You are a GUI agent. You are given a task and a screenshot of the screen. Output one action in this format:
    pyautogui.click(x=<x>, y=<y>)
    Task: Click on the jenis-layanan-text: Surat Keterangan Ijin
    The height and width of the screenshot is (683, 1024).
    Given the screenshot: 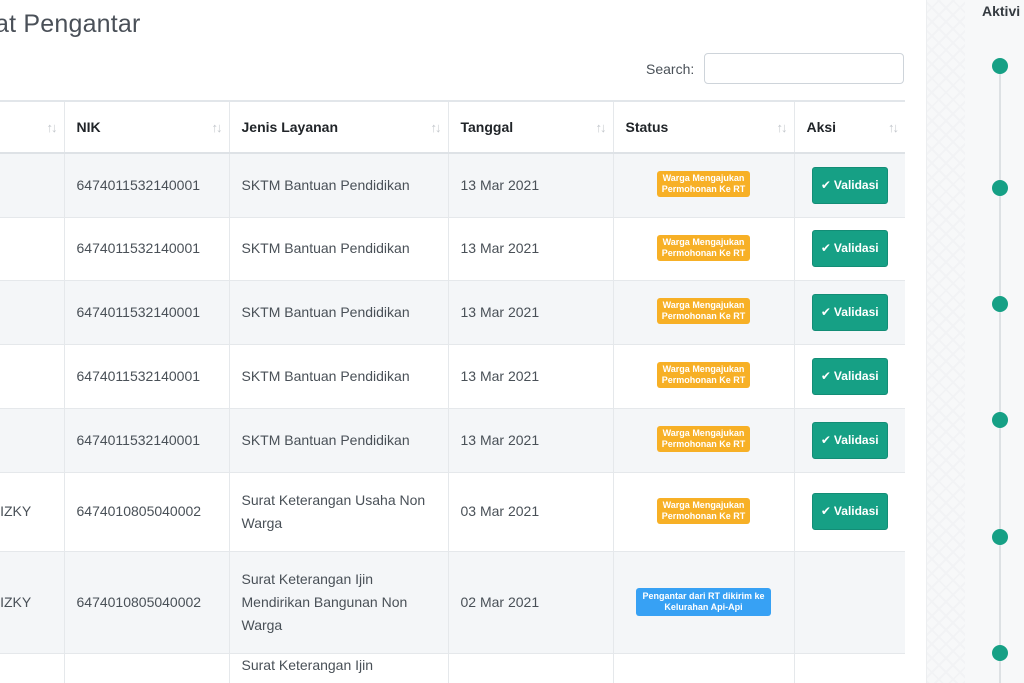 What is the action you would take?
    pyautogui.click(x=307, y=664)
    